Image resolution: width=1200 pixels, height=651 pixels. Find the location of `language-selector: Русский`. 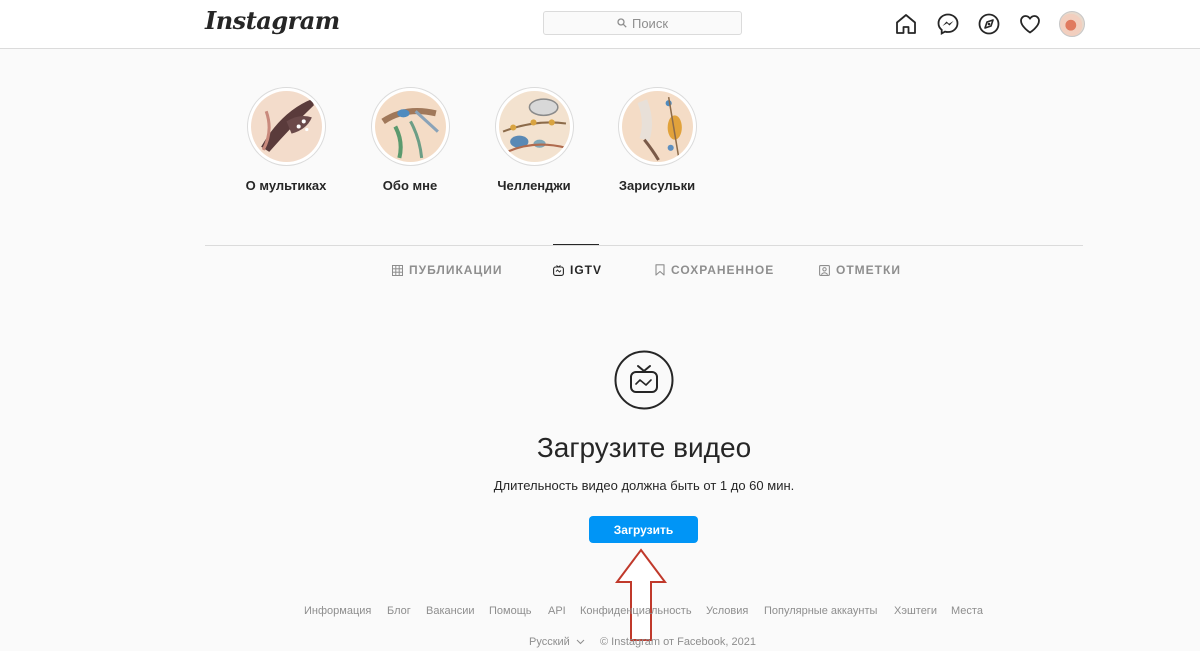

language-selector: Русский is located at coordinates (557, 642).